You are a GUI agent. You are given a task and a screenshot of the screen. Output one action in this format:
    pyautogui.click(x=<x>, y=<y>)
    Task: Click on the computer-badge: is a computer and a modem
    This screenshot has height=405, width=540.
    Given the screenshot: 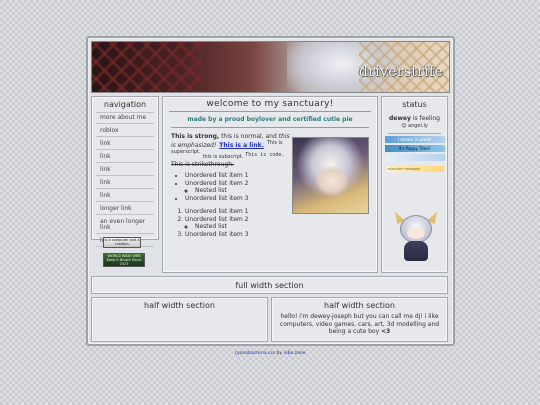 What is the action you would take?
    pyautogui.click(x=122, y=242)
    